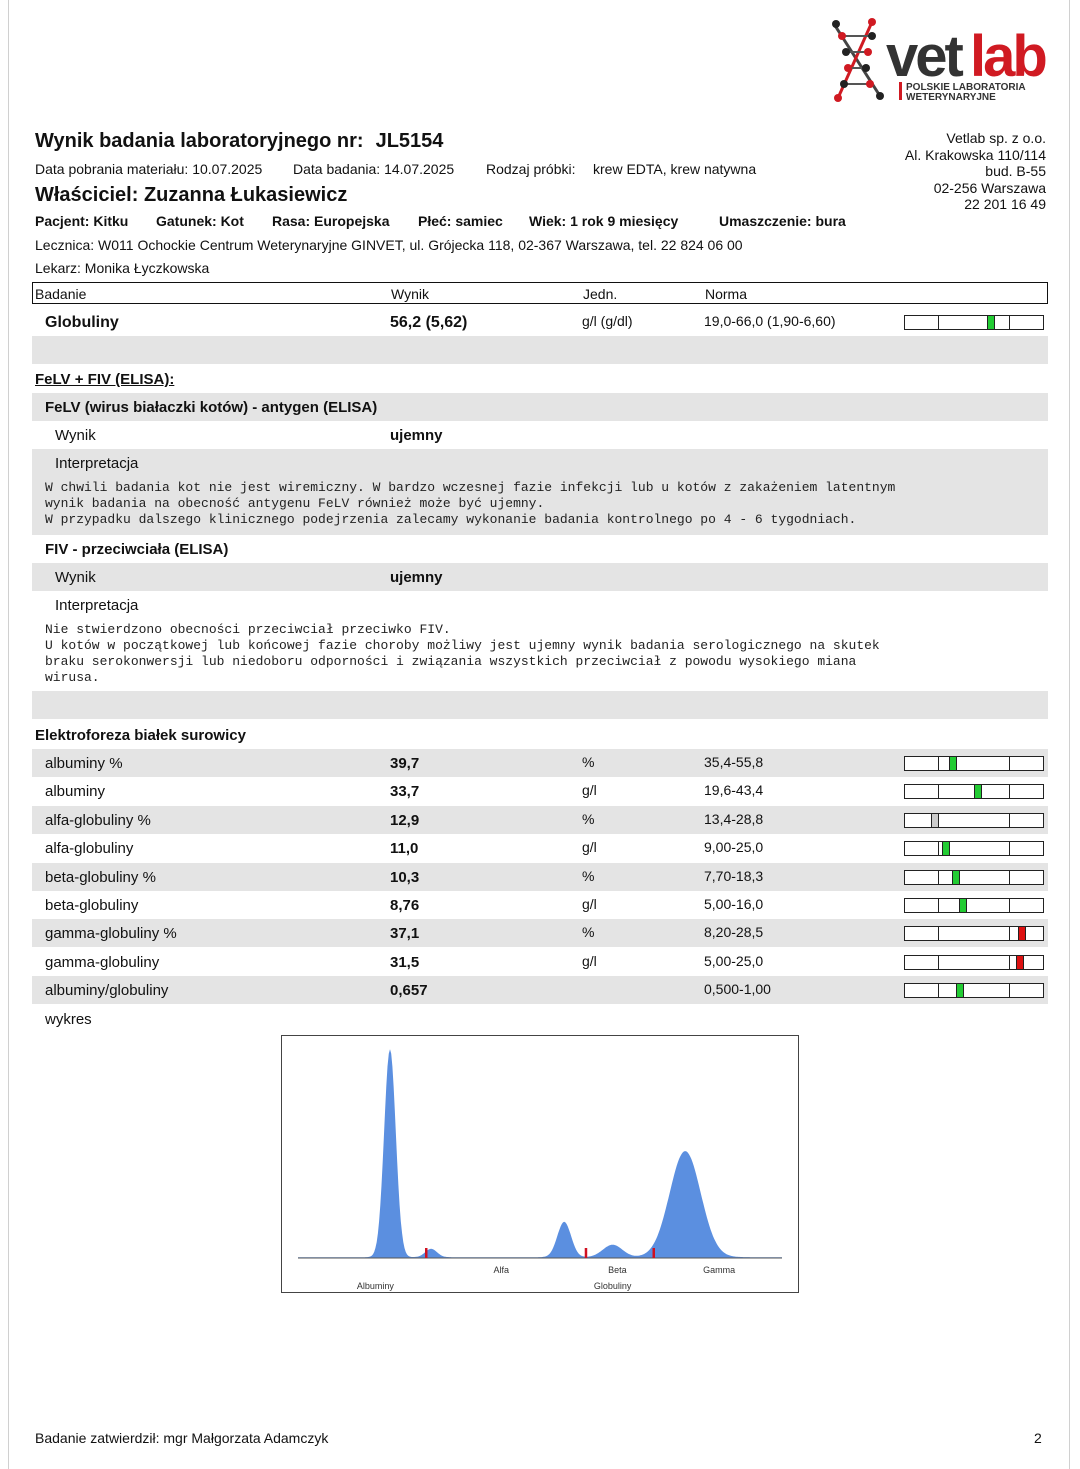 The width and height of the screenshot is (1080, 1469). What do you see at coordinates (540, 293) in the screenshot?
I see `results-table-header: Badanie Wynik Jedn. Norma` at bounding box center [540, 293].